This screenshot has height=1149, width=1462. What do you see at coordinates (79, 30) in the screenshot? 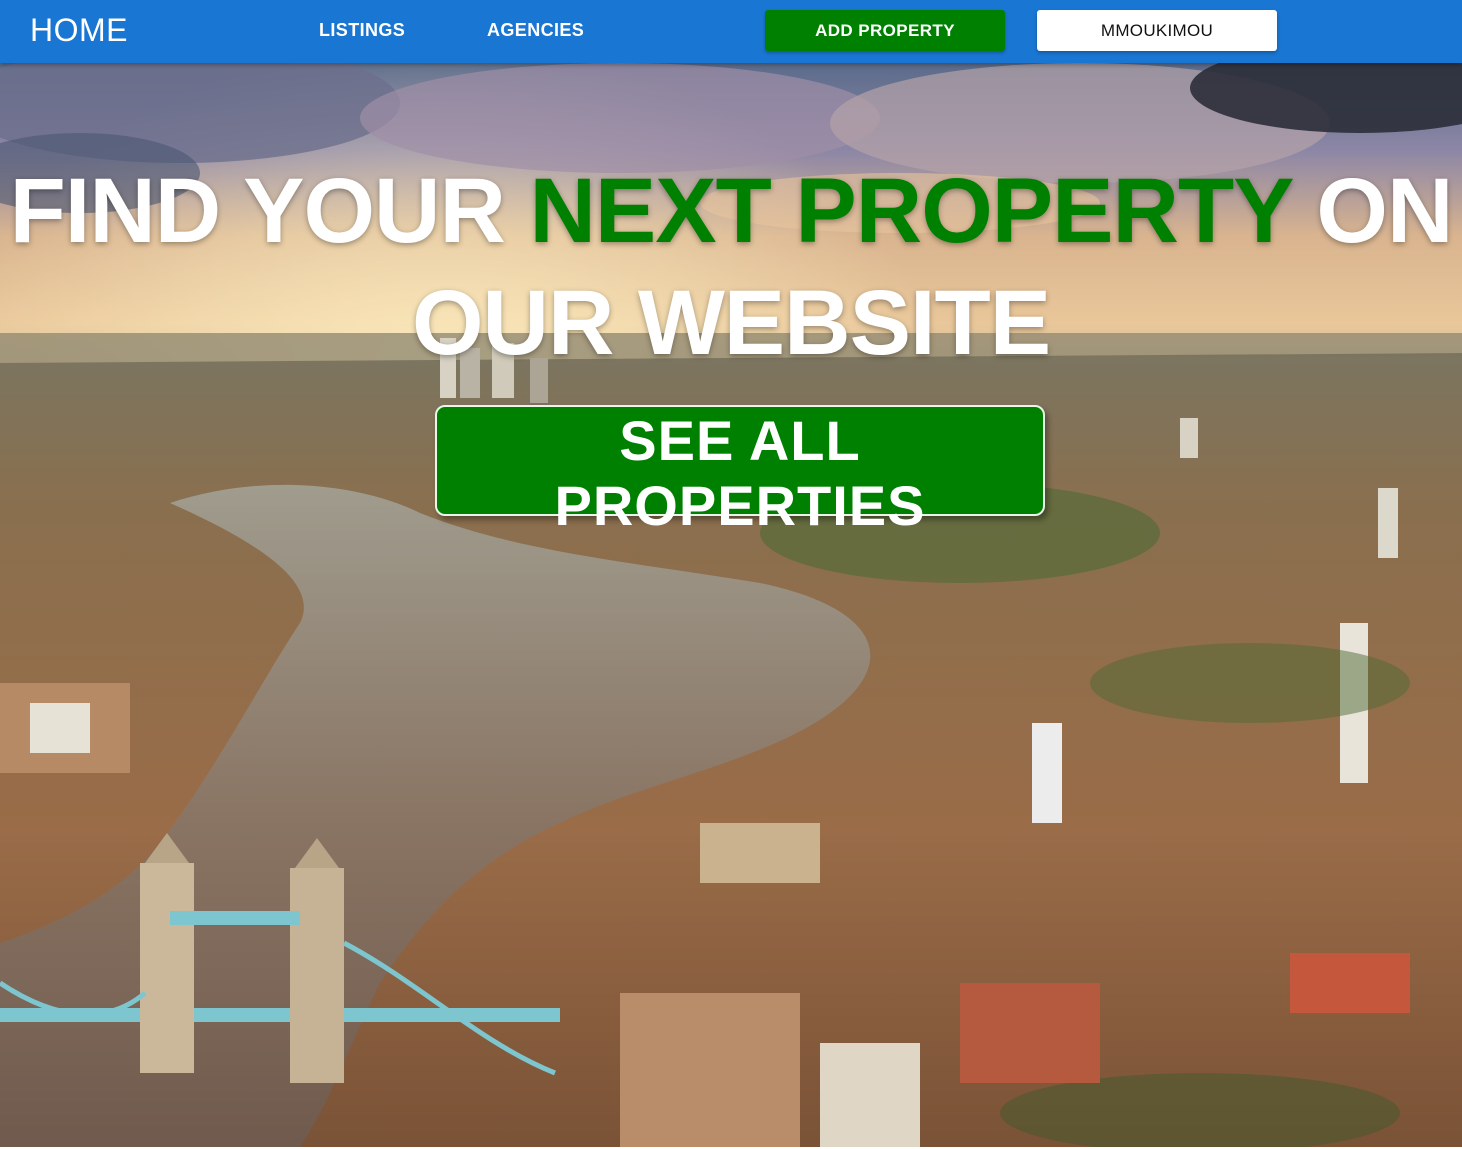
I see `nav-home-link: HOME` at bounding box center [79, 30].